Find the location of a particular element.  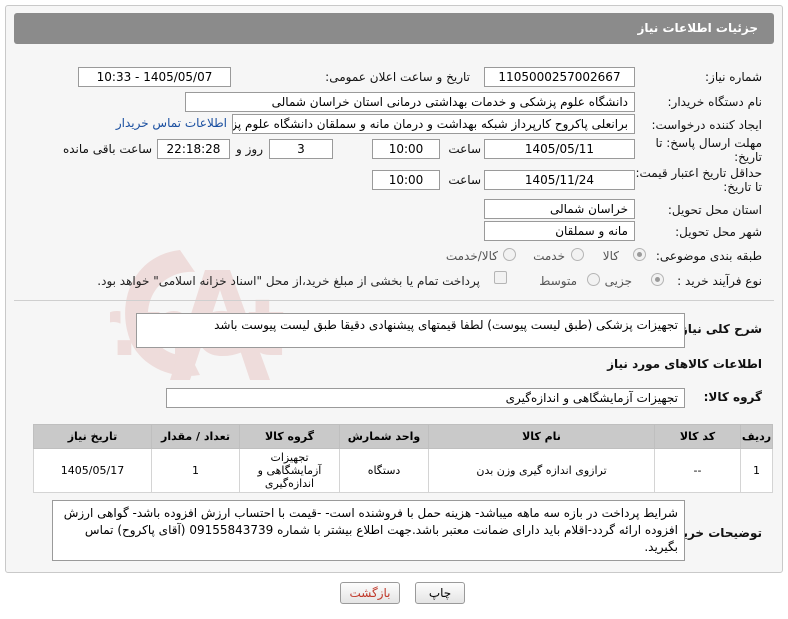

goods-group-label: گروه کالا: is located at coordinates (732, 397).